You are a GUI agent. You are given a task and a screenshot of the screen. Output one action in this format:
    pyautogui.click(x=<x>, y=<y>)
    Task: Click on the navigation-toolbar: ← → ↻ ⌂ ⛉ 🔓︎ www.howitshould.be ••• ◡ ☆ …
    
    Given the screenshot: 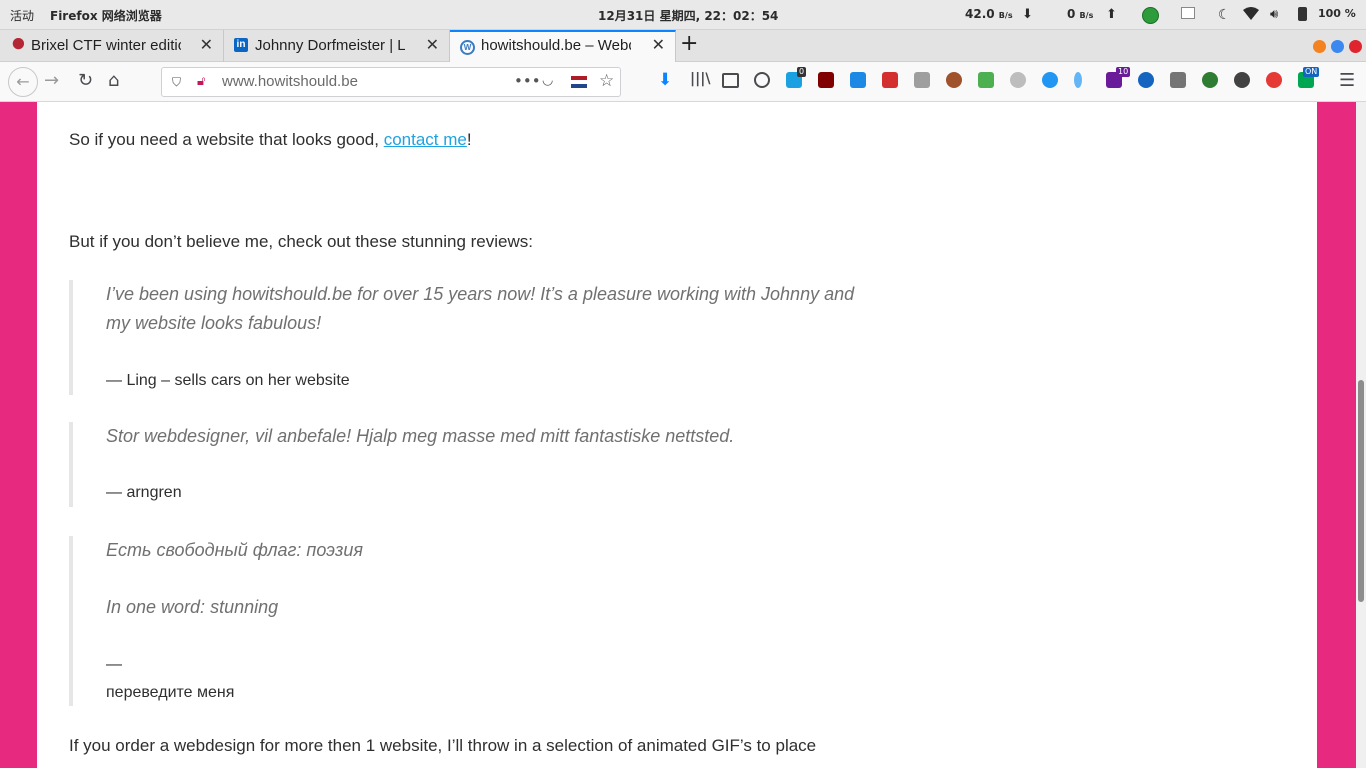 What is the action you would take?
    pyautogui.click(x=683, y=82)
    